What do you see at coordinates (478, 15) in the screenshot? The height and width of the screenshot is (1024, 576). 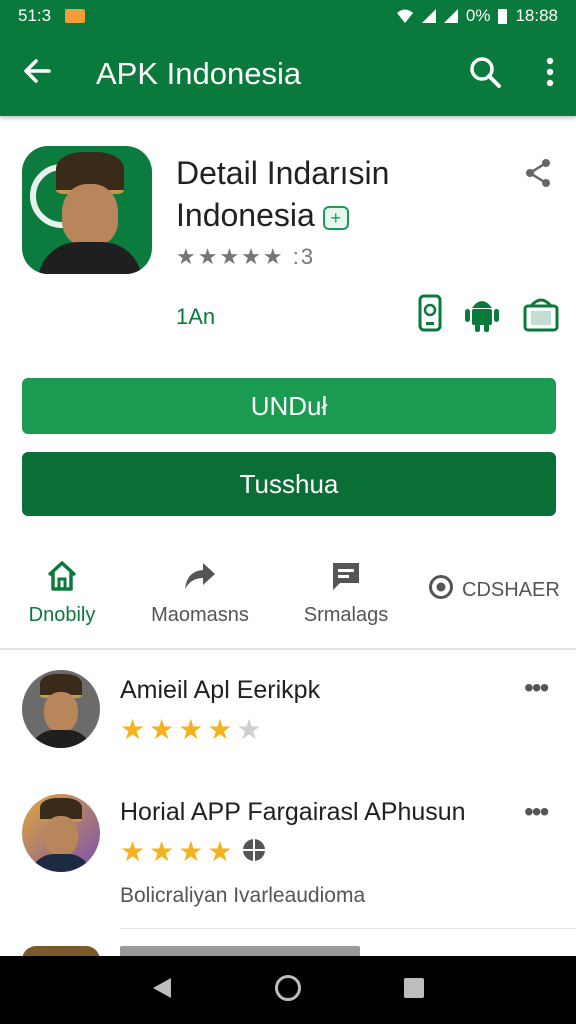 I see `battery-percent: 0%` at bounding box center [478, 15].